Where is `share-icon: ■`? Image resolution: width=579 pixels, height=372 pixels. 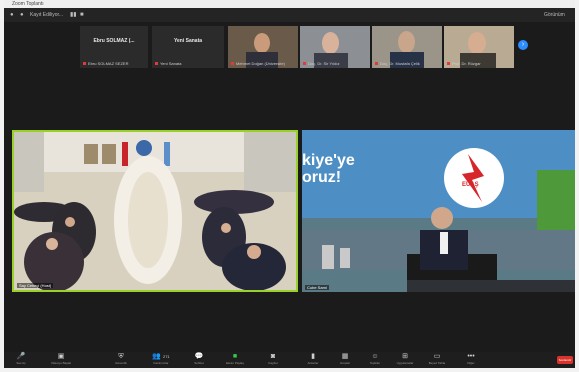 share-icon: ■ is located at coordinates (235, 356).